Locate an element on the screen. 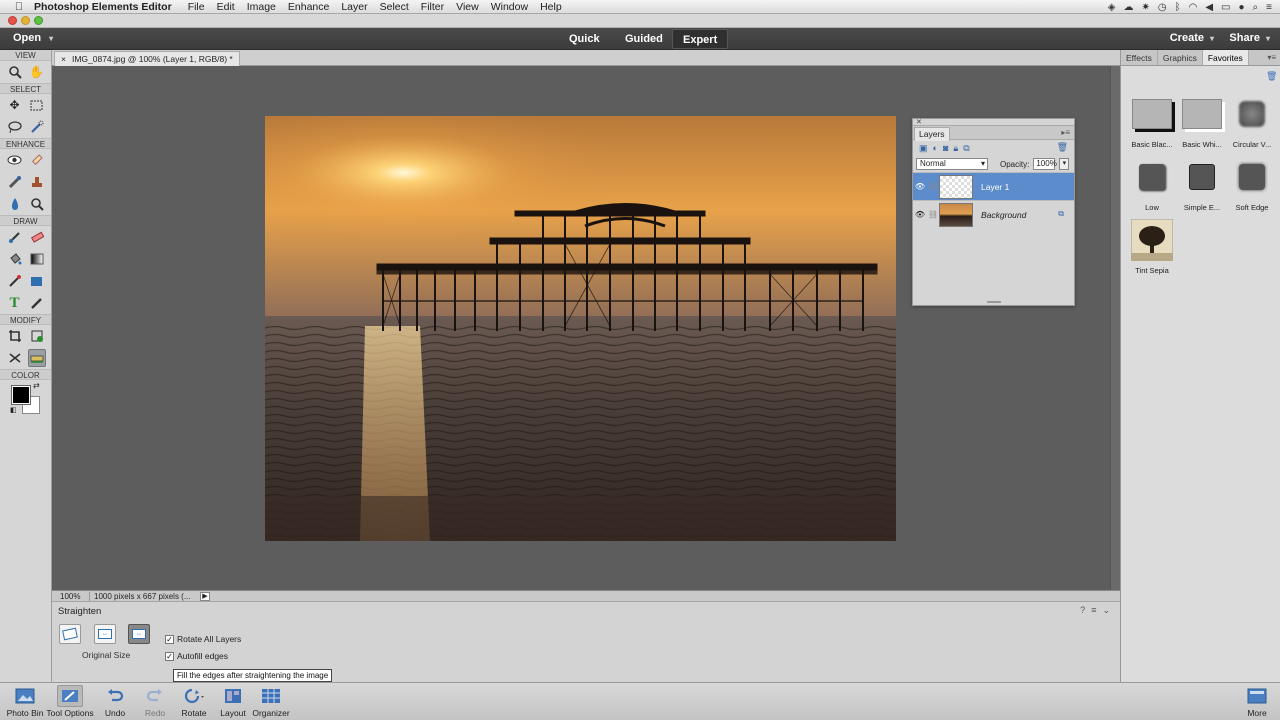 This screenshot has width=1280, height=720. straighten-tool-icon is located at coordinates (36, 358).